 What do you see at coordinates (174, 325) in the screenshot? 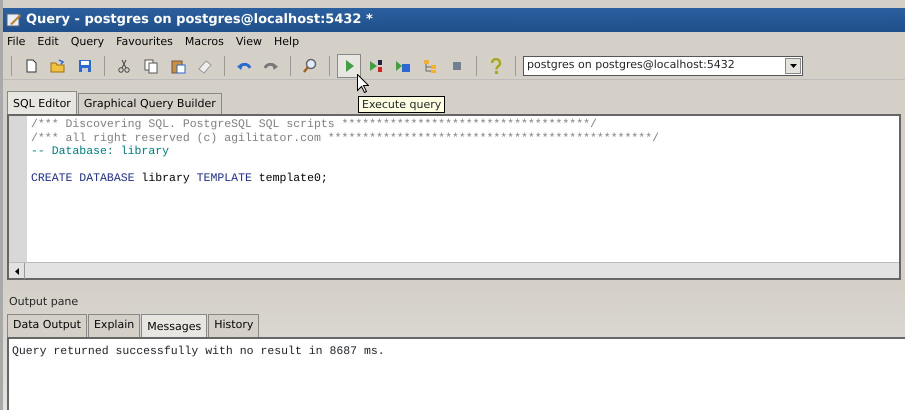
I see `tab: Messages` at bounding box center [174, 325].